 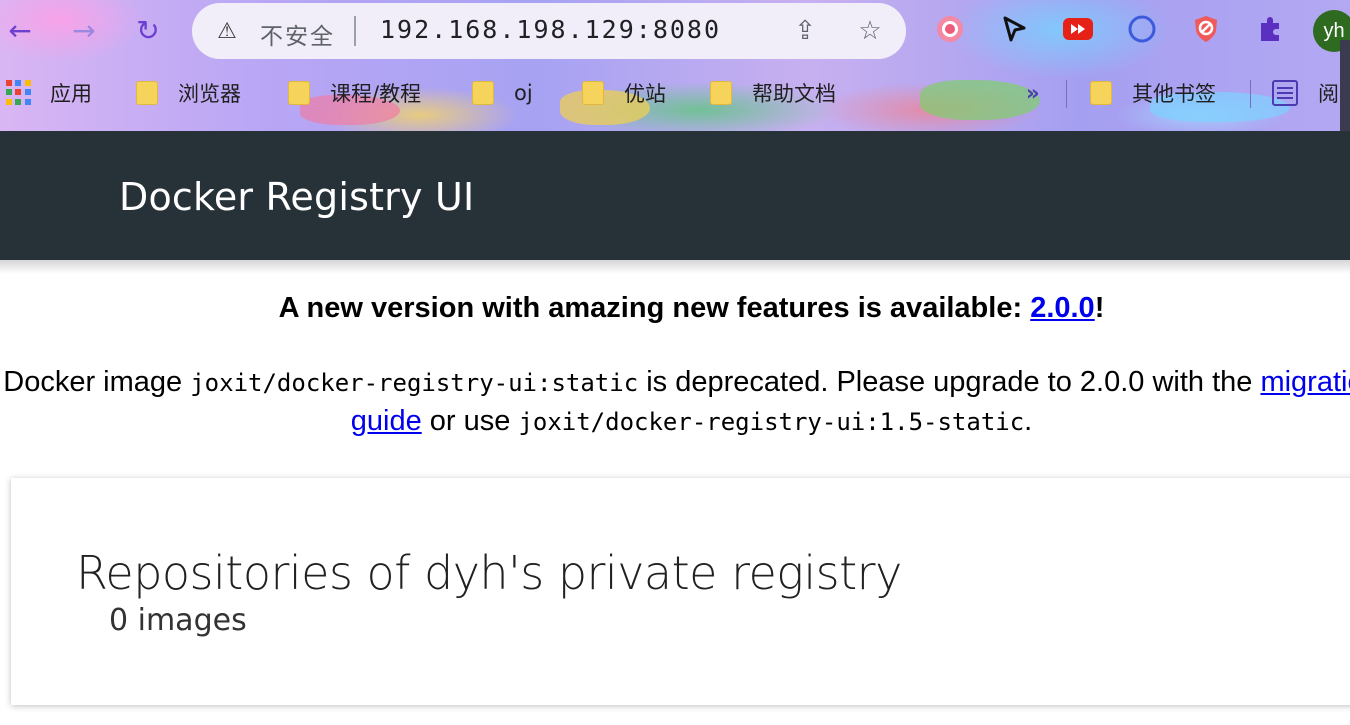 I want to click on bookmark-folder: 优站, so click(x=624, y=93).